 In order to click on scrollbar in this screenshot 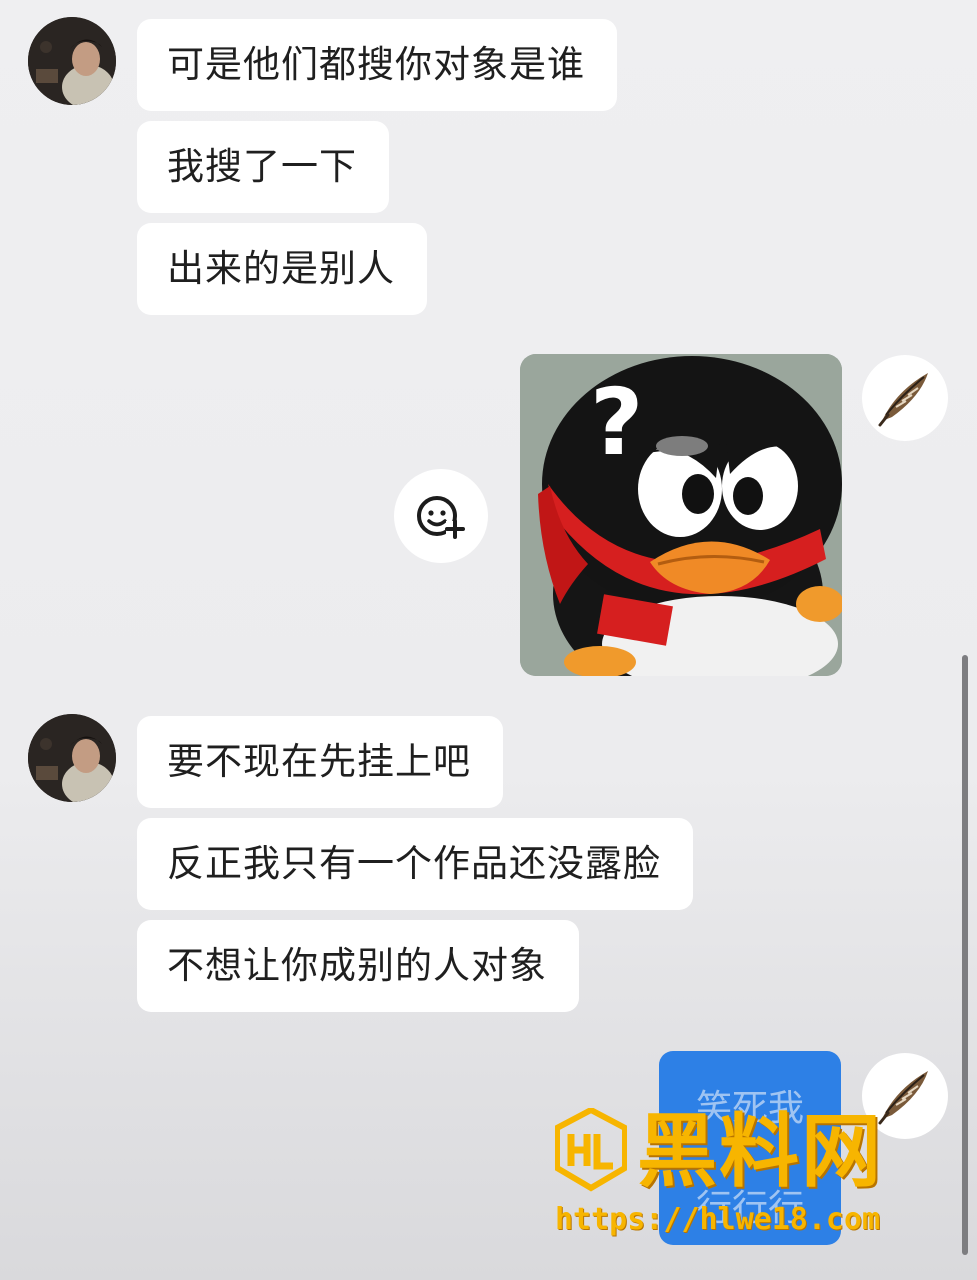, I will do `click(965, 955)`.